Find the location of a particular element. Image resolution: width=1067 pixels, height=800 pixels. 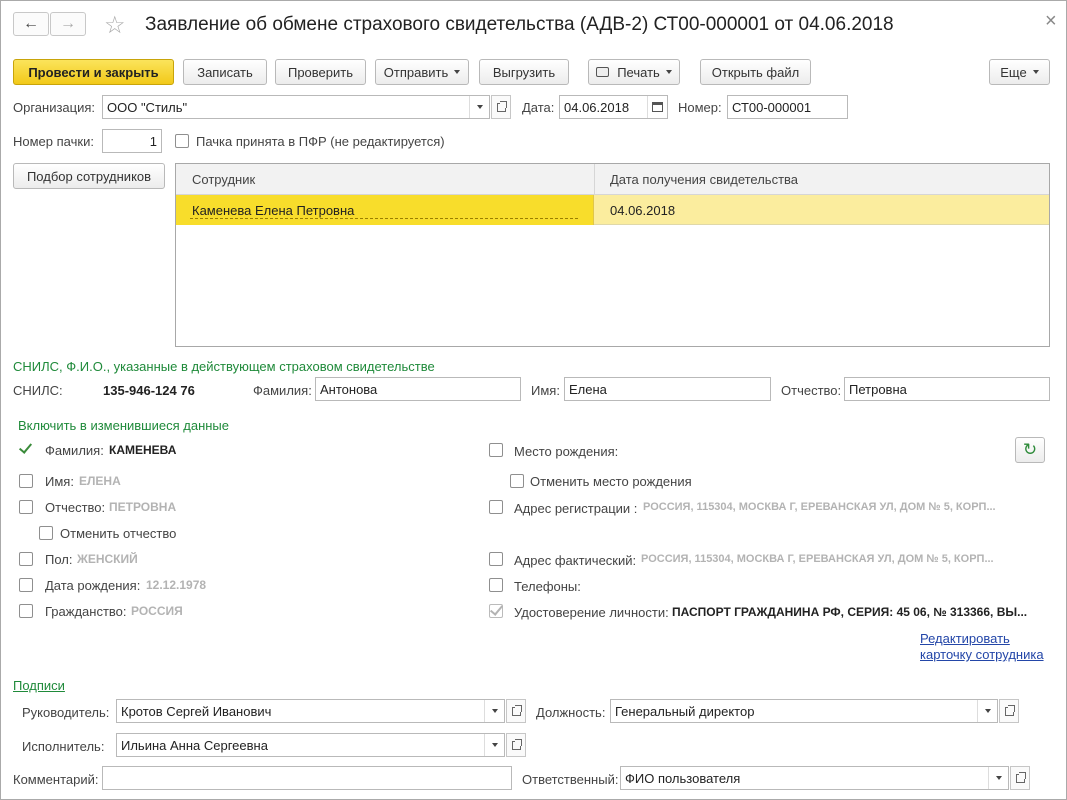

batch-number-label: Номер пачки: is located at coordinates (53, 141).